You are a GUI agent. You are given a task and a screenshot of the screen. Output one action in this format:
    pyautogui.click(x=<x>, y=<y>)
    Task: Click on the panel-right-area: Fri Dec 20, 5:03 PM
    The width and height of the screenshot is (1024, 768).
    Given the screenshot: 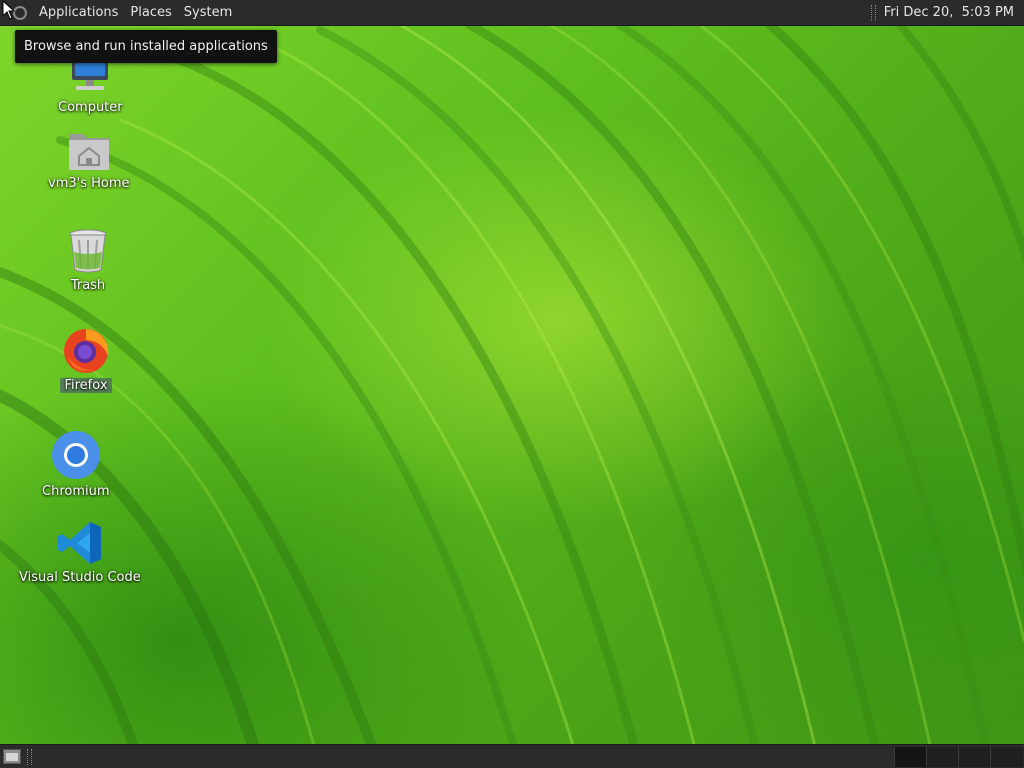 What is the action you would take?
    pyautogui.click(x=947, y=12)
    